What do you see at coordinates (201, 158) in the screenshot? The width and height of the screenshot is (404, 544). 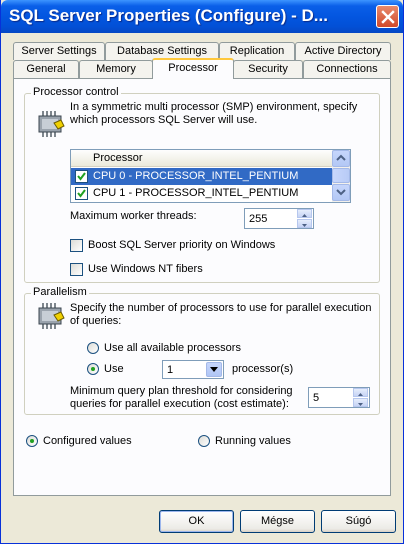 I see `processor-column-header: Processor` at bounding box center [201, 158].